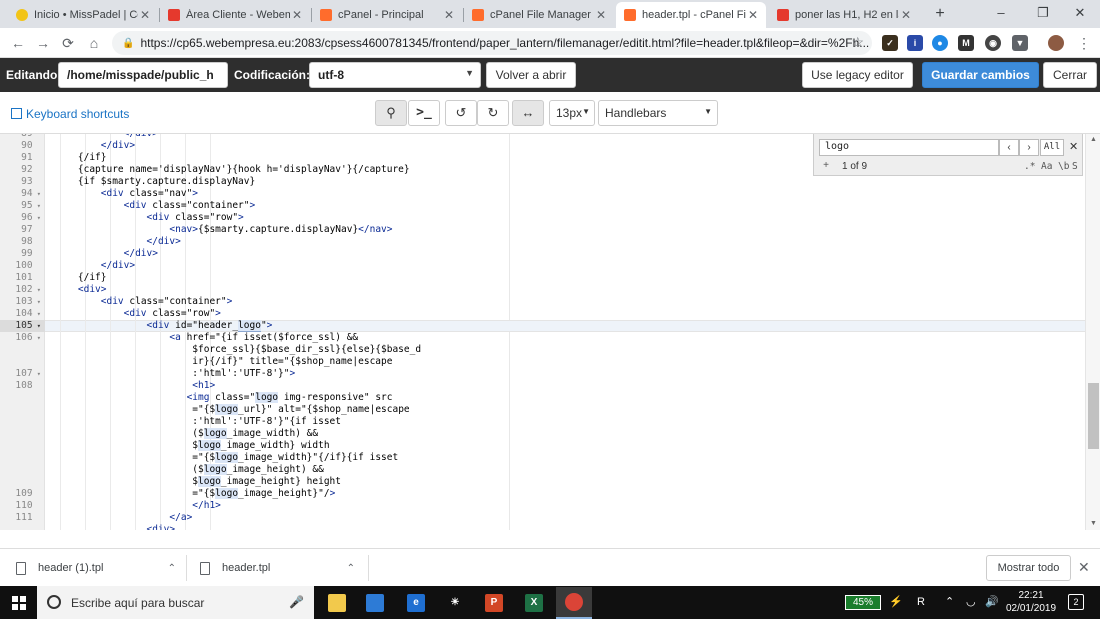 This screenshot has width=1100, height=619. What do you see at coordinates (1075, 166) in the screenshot?
I see `selection-toggle: S` at bounding box center [1075, 166].